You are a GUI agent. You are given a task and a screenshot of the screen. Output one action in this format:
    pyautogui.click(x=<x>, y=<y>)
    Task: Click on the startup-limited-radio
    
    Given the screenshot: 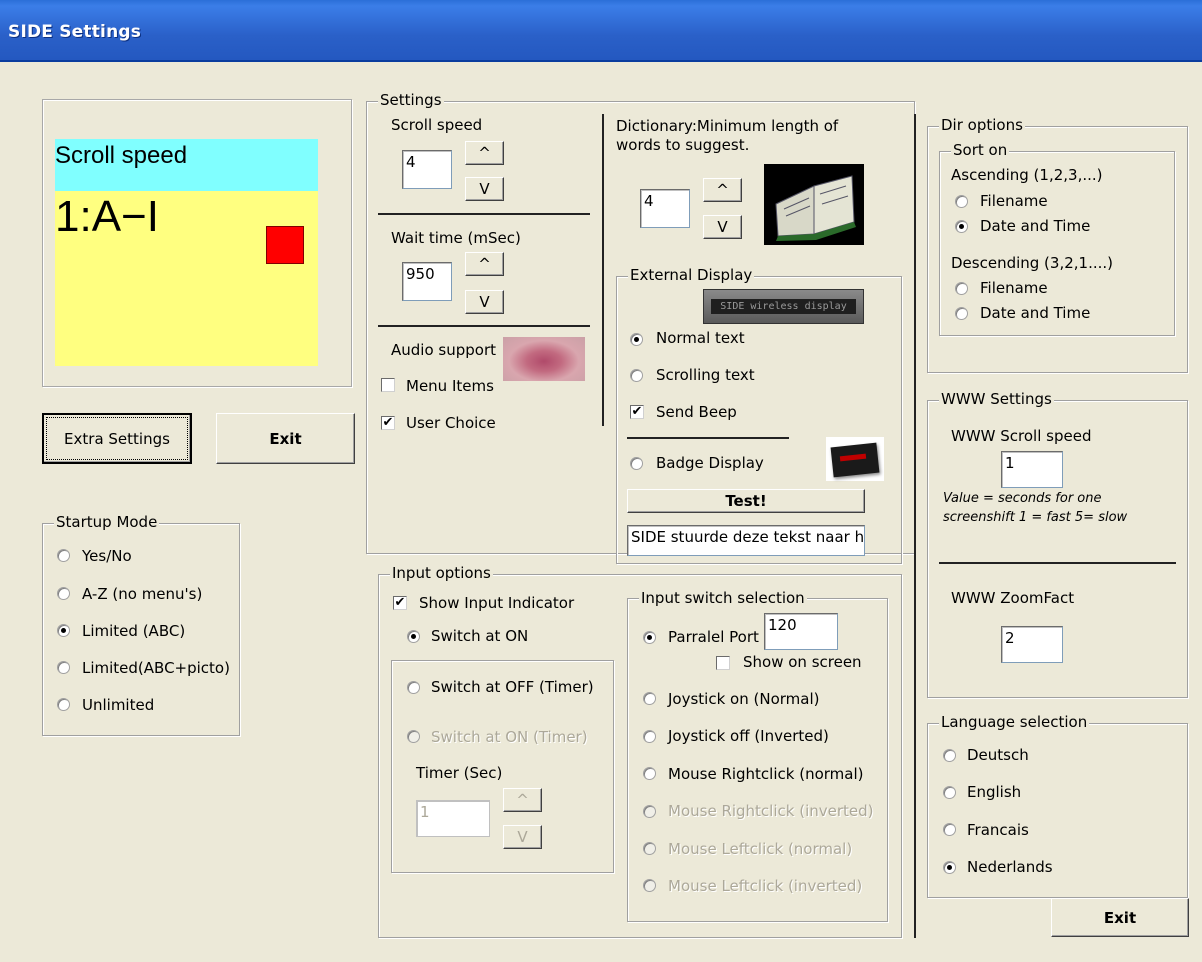 What is the action you would take?
    pyautogui.click(x=63, y=630)
    